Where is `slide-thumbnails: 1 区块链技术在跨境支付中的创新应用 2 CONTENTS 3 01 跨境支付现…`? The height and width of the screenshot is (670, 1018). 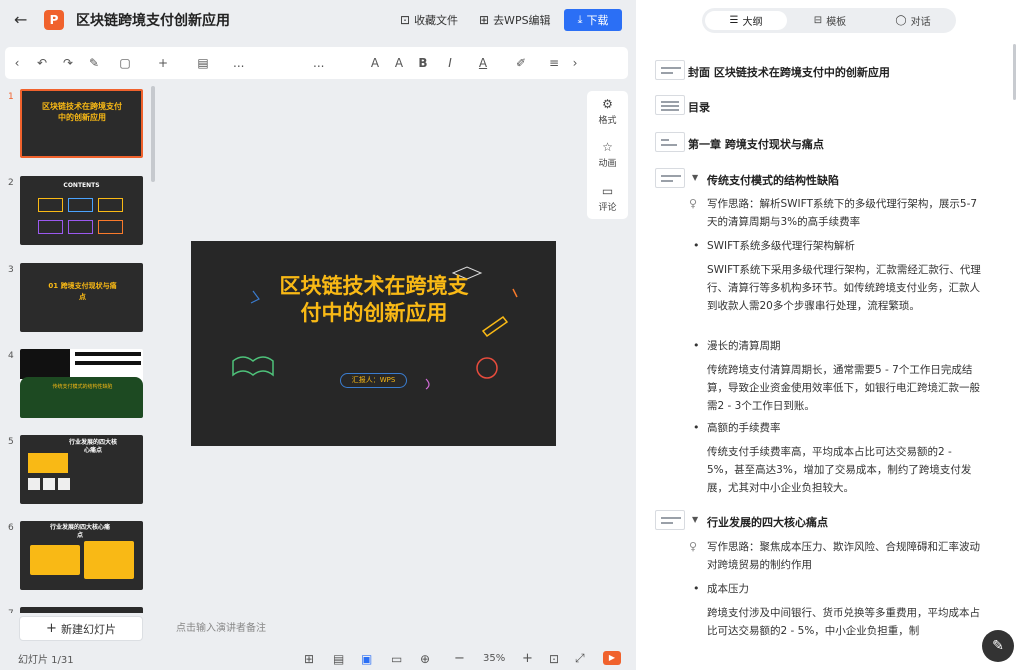
slide-thumbnails: 1 区块链技术在跨境支付中的创新应用 2 CONTENTS 3 01 跨境支付现… is located at coordinates (79, 349).